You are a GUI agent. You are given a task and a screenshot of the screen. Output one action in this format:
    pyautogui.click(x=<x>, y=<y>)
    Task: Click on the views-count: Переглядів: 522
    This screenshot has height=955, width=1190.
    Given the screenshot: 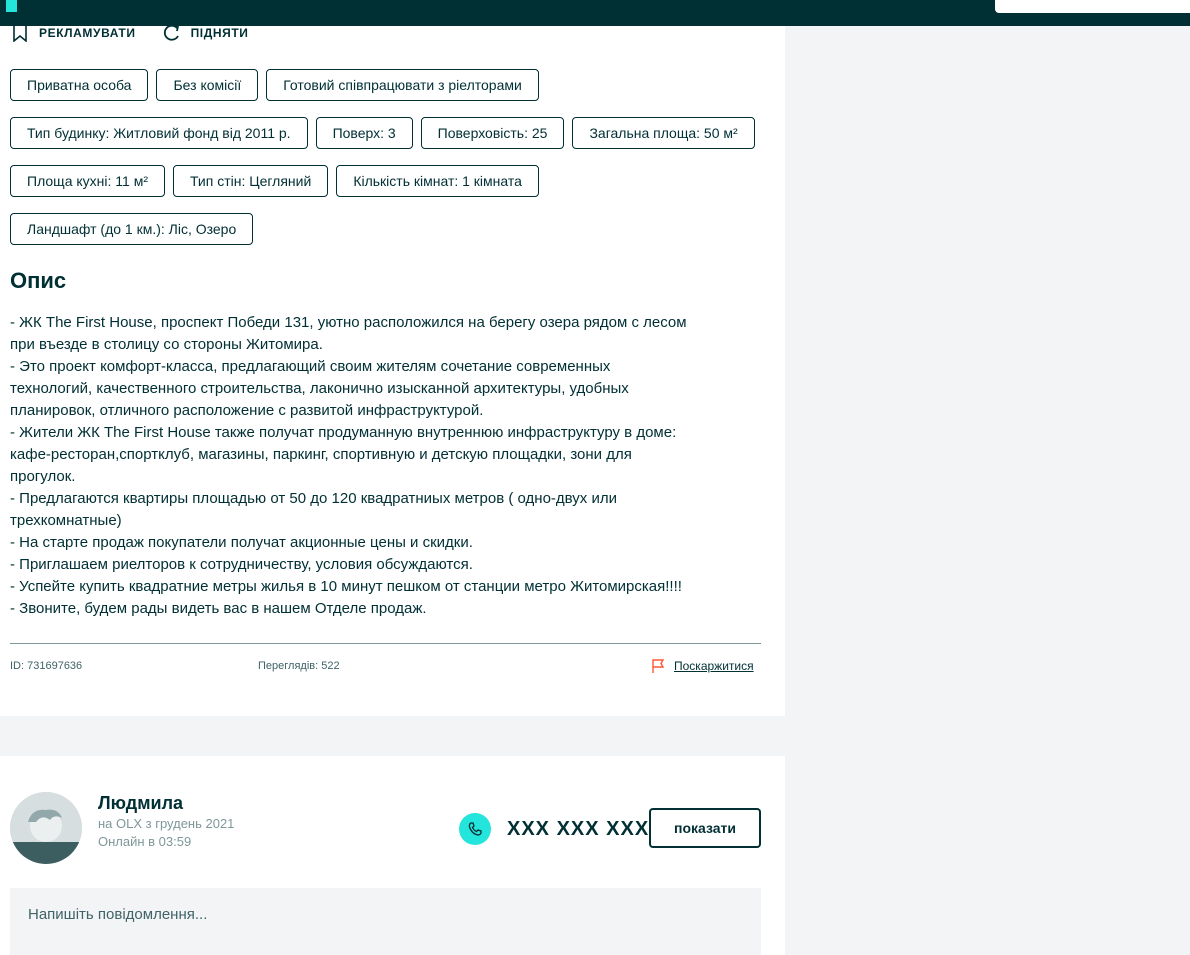 What is the action you would take?
    pyautogui.click(x=299, y=666)
    